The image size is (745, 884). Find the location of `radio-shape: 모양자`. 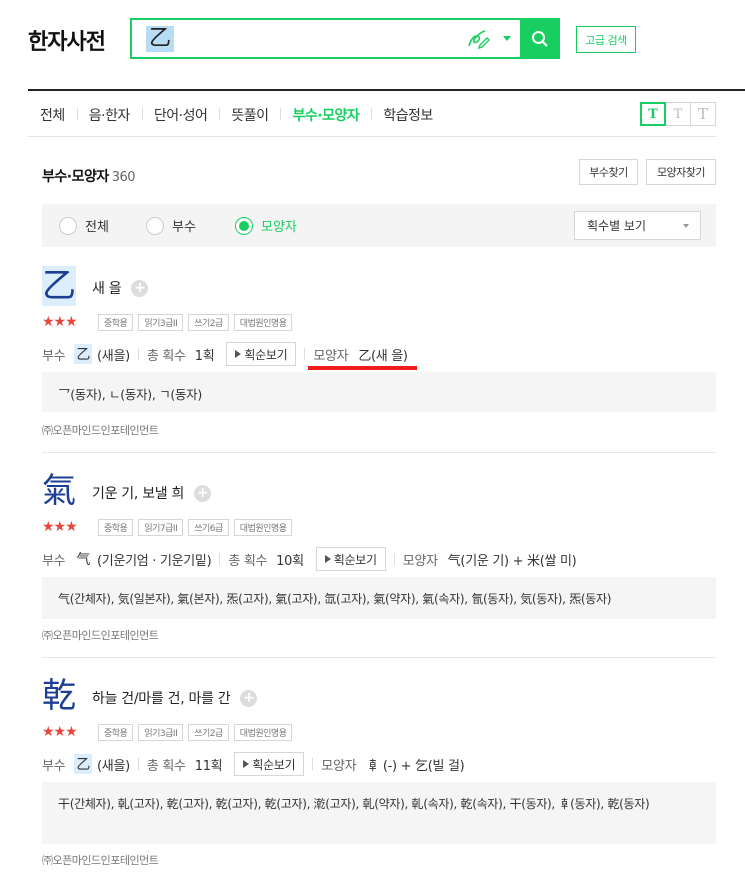

radio-shape: 모양자 is located at coordinates (266, 225).